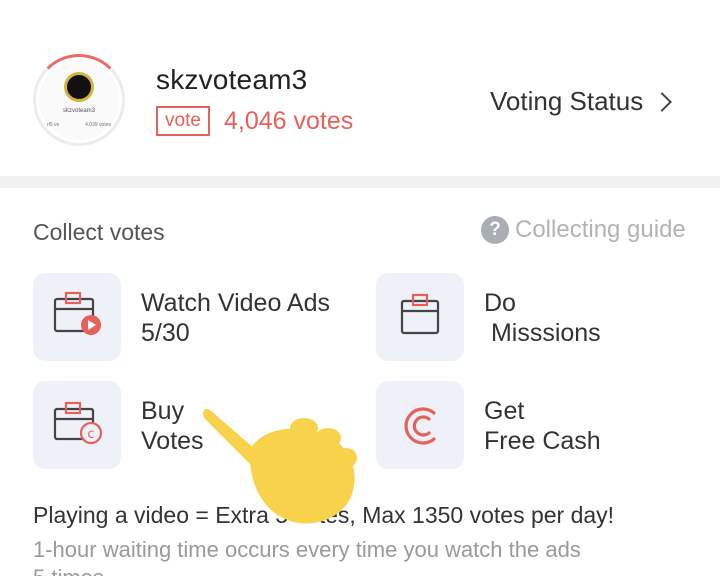  Describe the element at coordinates (360, 182) in the screenshot. I see `section-divider` at that location.